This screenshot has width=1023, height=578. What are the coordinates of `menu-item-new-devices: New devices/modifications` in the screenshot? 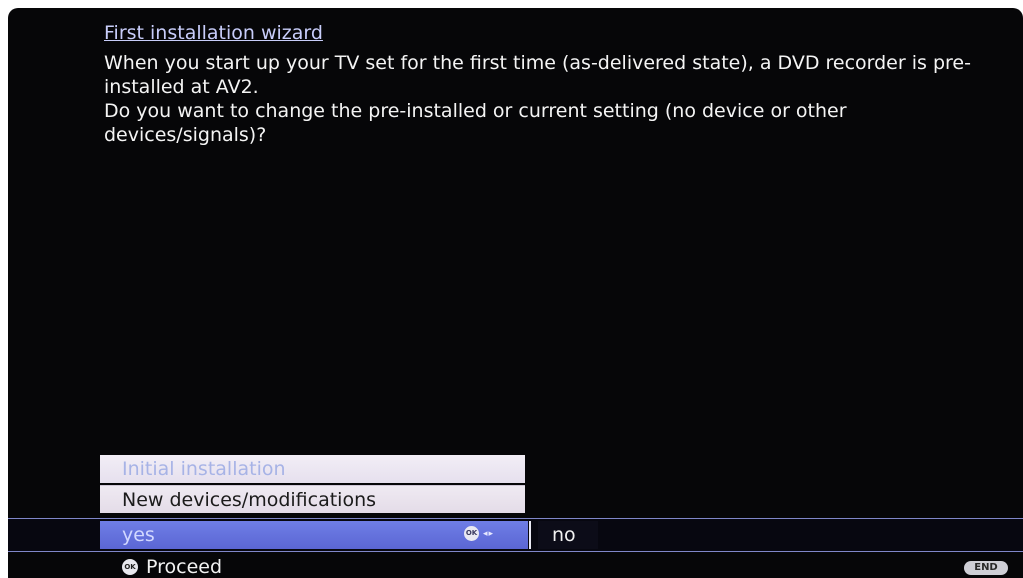 It's located at (312, 499).